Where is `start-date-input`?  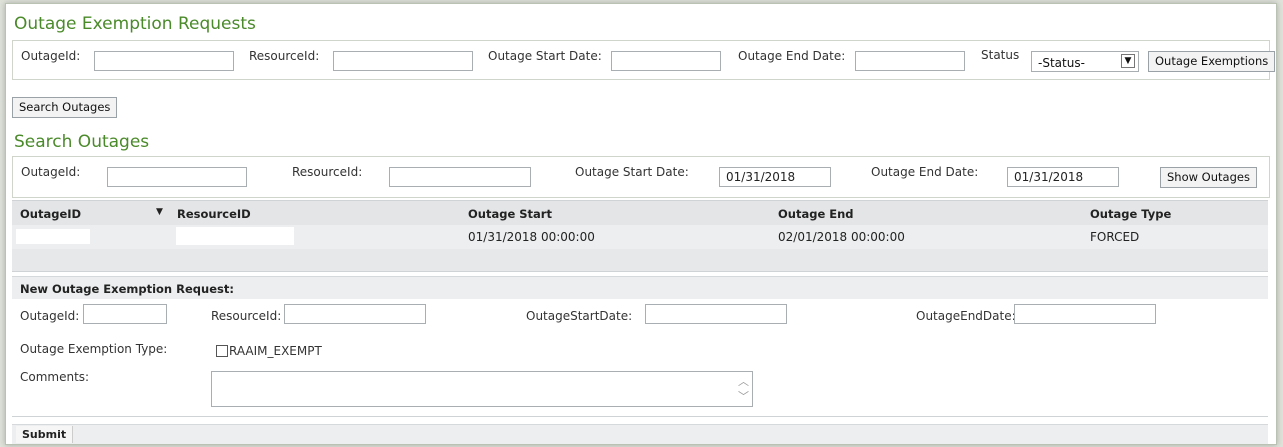
start-date-input is located at coordinates (666, 61).